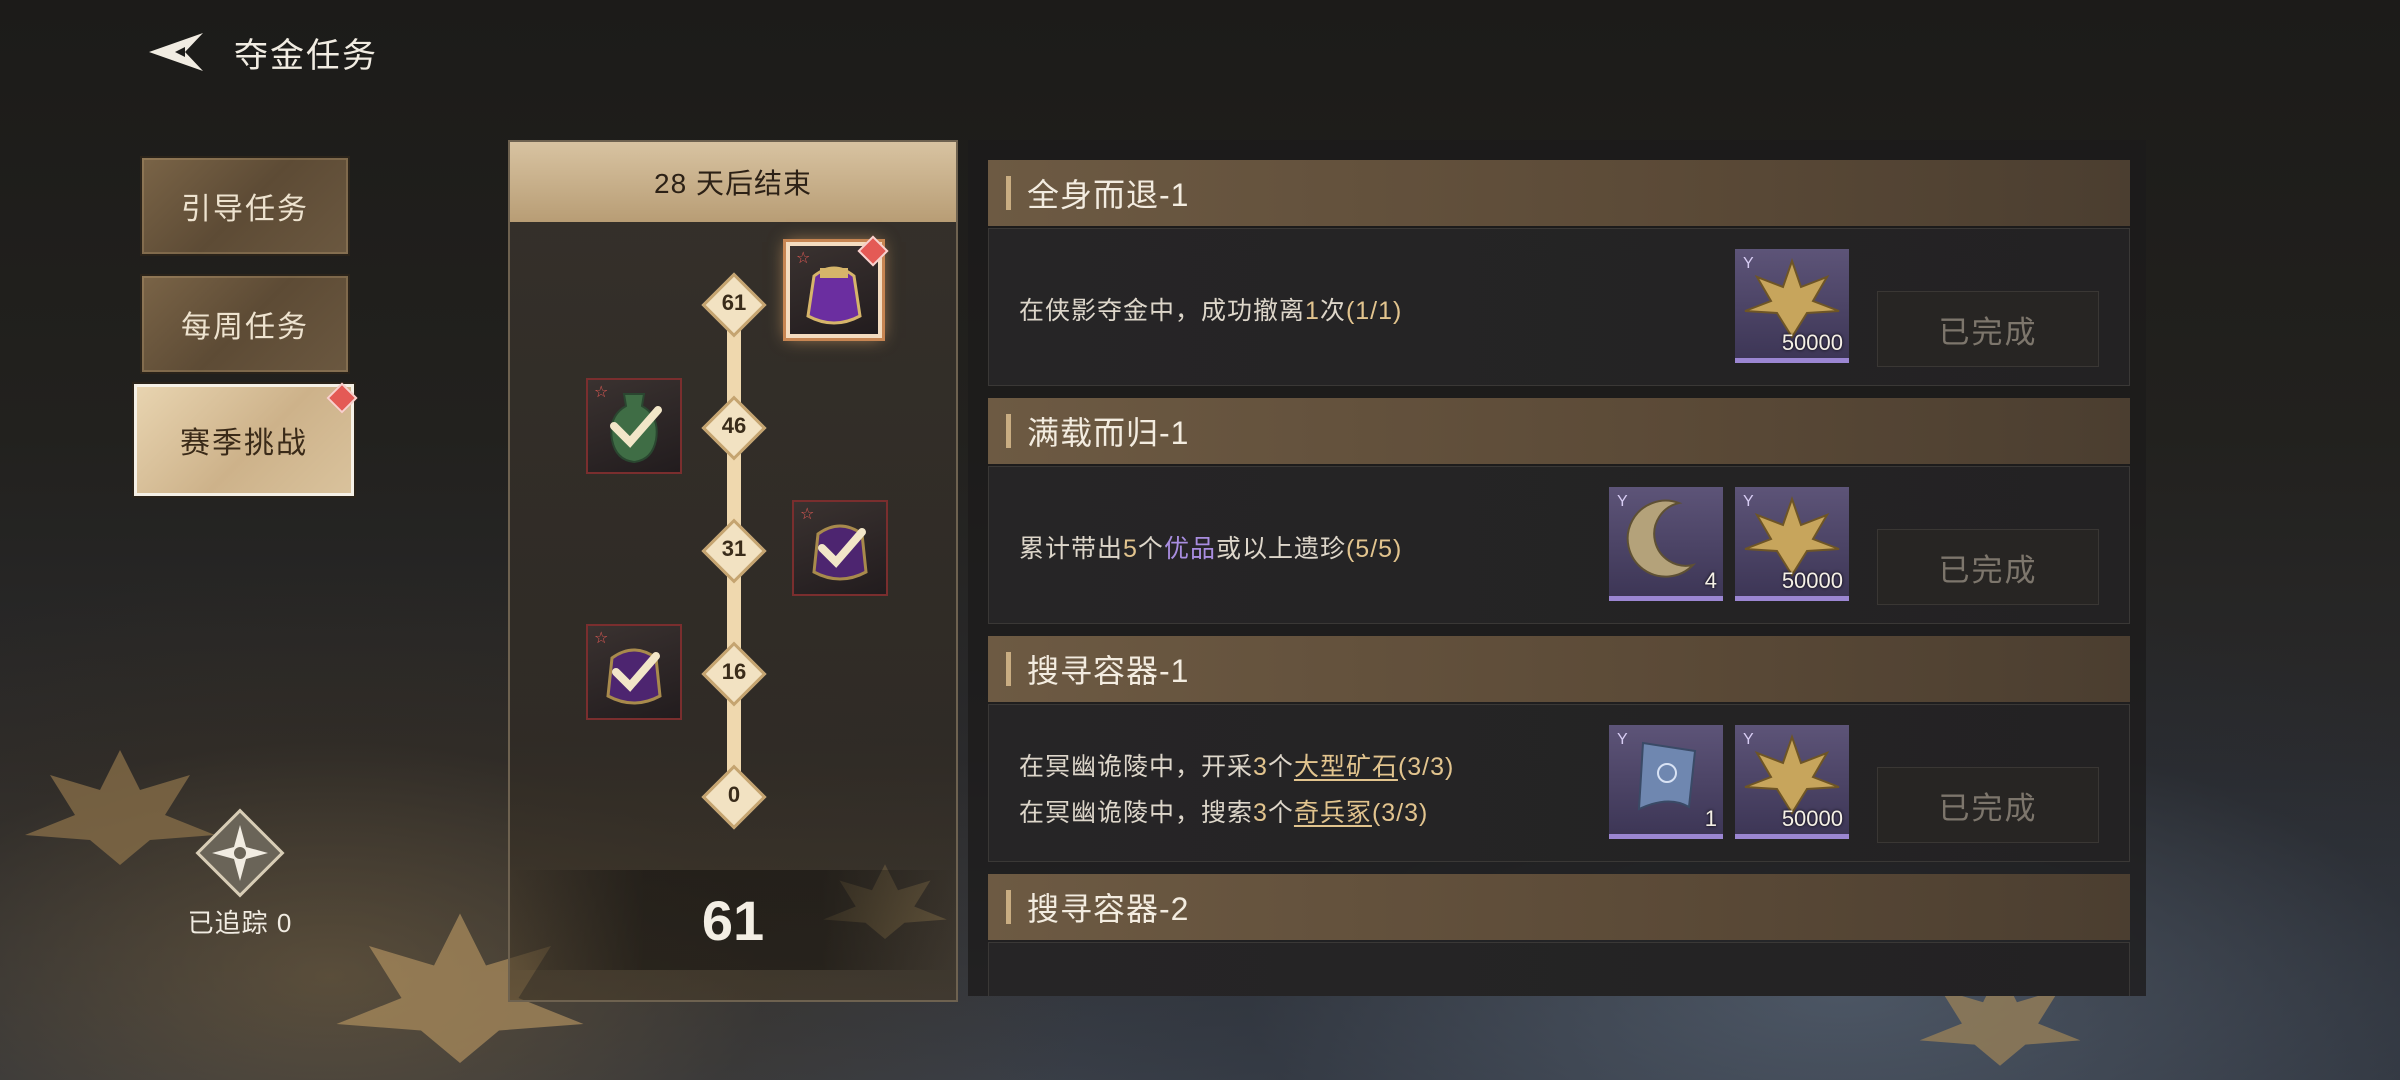  I want to click on task-body: 累计带出5个优品或以上遗珍(5/5) Y 4 Y 50000 已完成, so click(1559, 545).